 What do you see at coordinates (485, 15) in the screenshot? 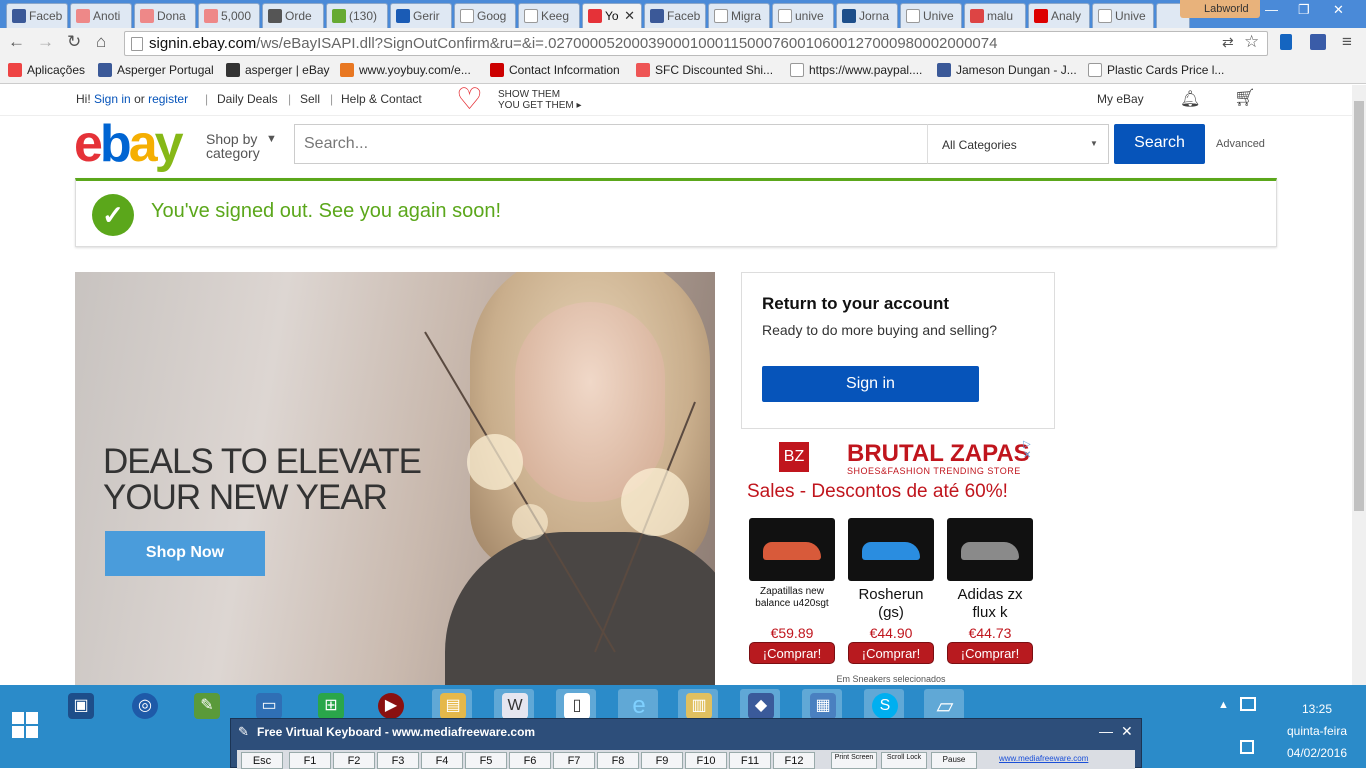
I see `tab-7: Goog` at bounding box center [485, 15].